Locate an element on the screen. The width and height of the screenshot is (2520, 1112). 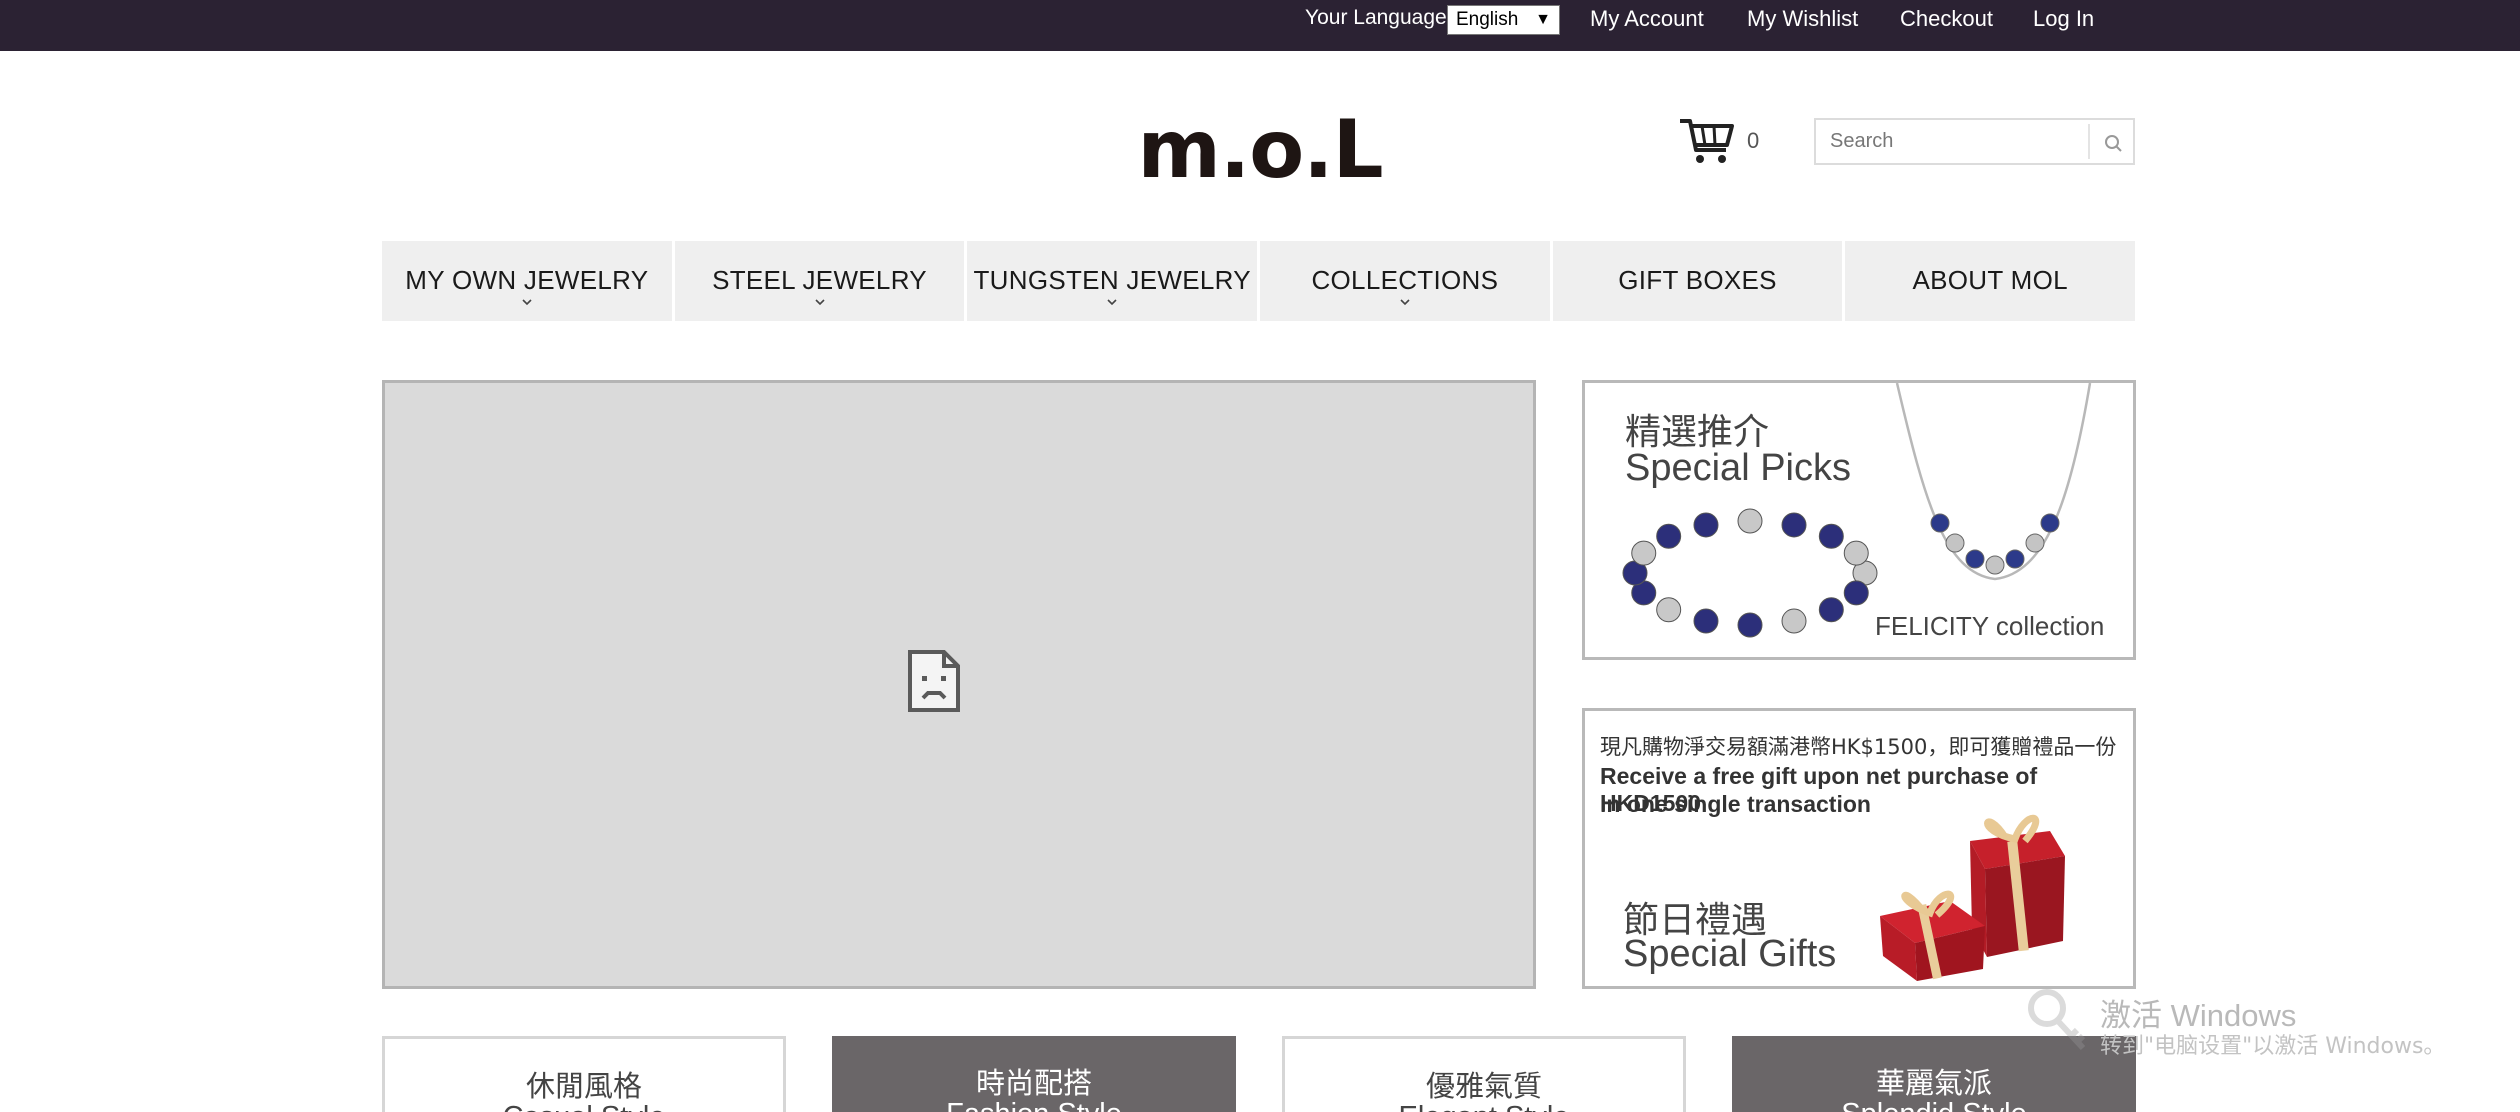
search-box is located at coordinates (1974, 141).